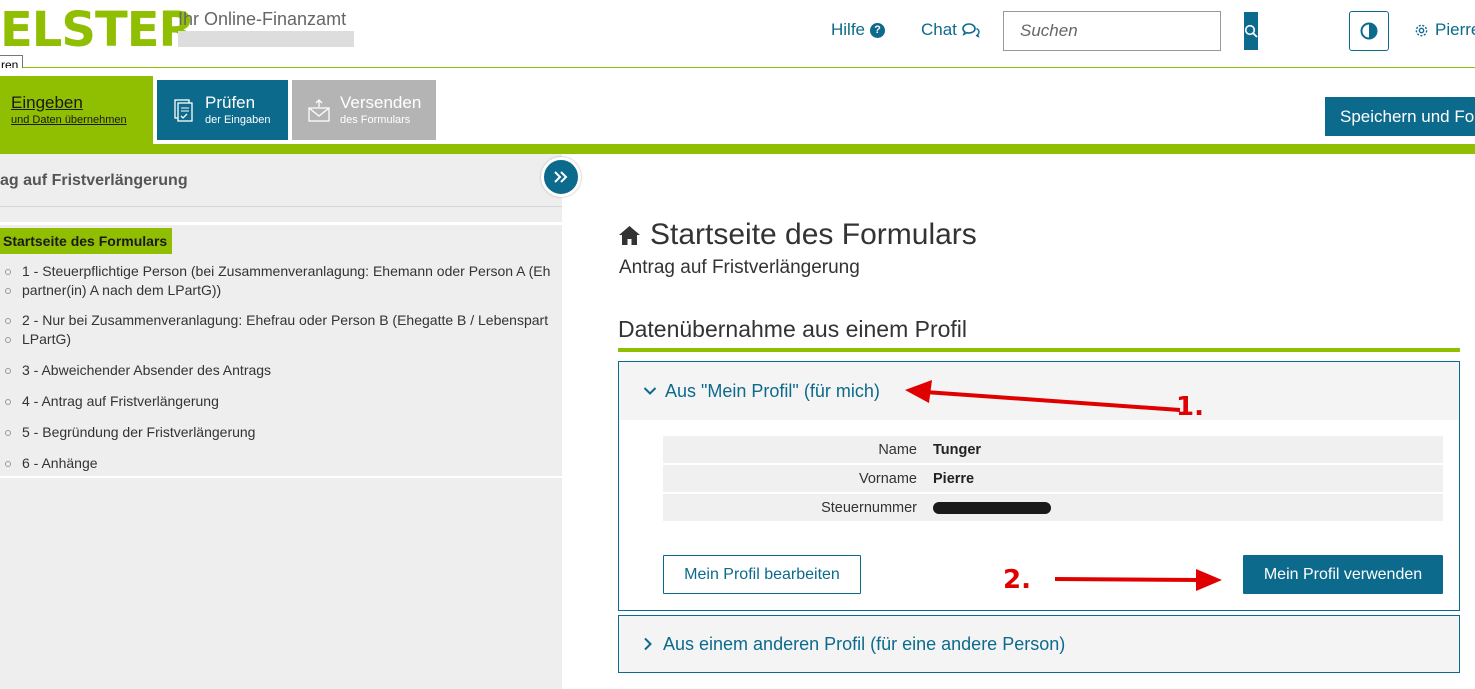 The height and width of the screenshot is (689, 1475). What do you see at coordinates (1017, 580) in the screenshot?
I see `annotation-step-2: 2.` at bounding box center [1017, 580].